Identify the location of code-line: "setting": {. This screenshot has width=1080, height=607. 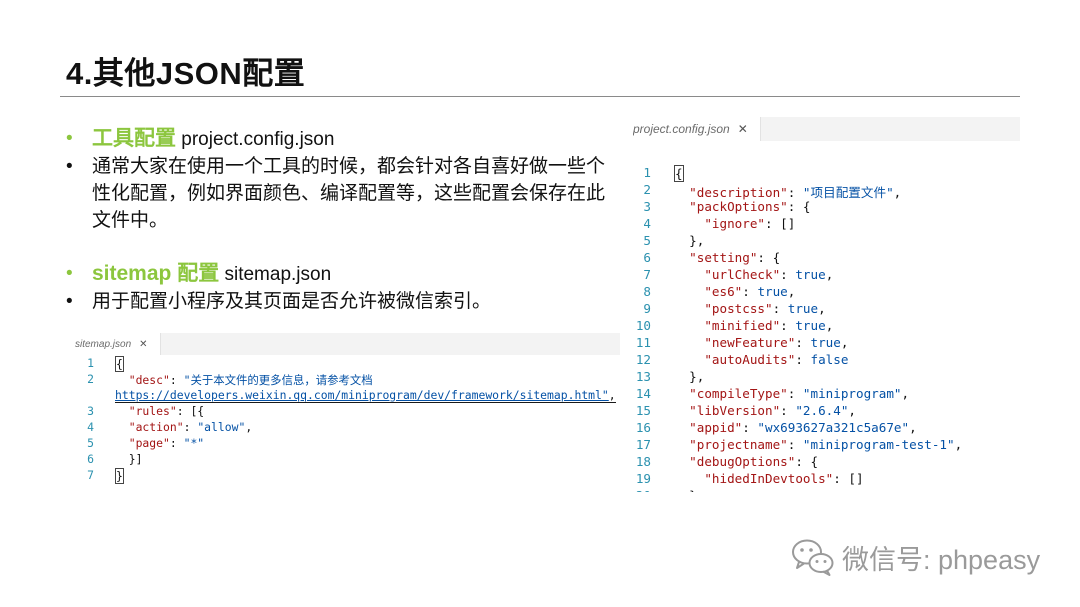
(735, 257).